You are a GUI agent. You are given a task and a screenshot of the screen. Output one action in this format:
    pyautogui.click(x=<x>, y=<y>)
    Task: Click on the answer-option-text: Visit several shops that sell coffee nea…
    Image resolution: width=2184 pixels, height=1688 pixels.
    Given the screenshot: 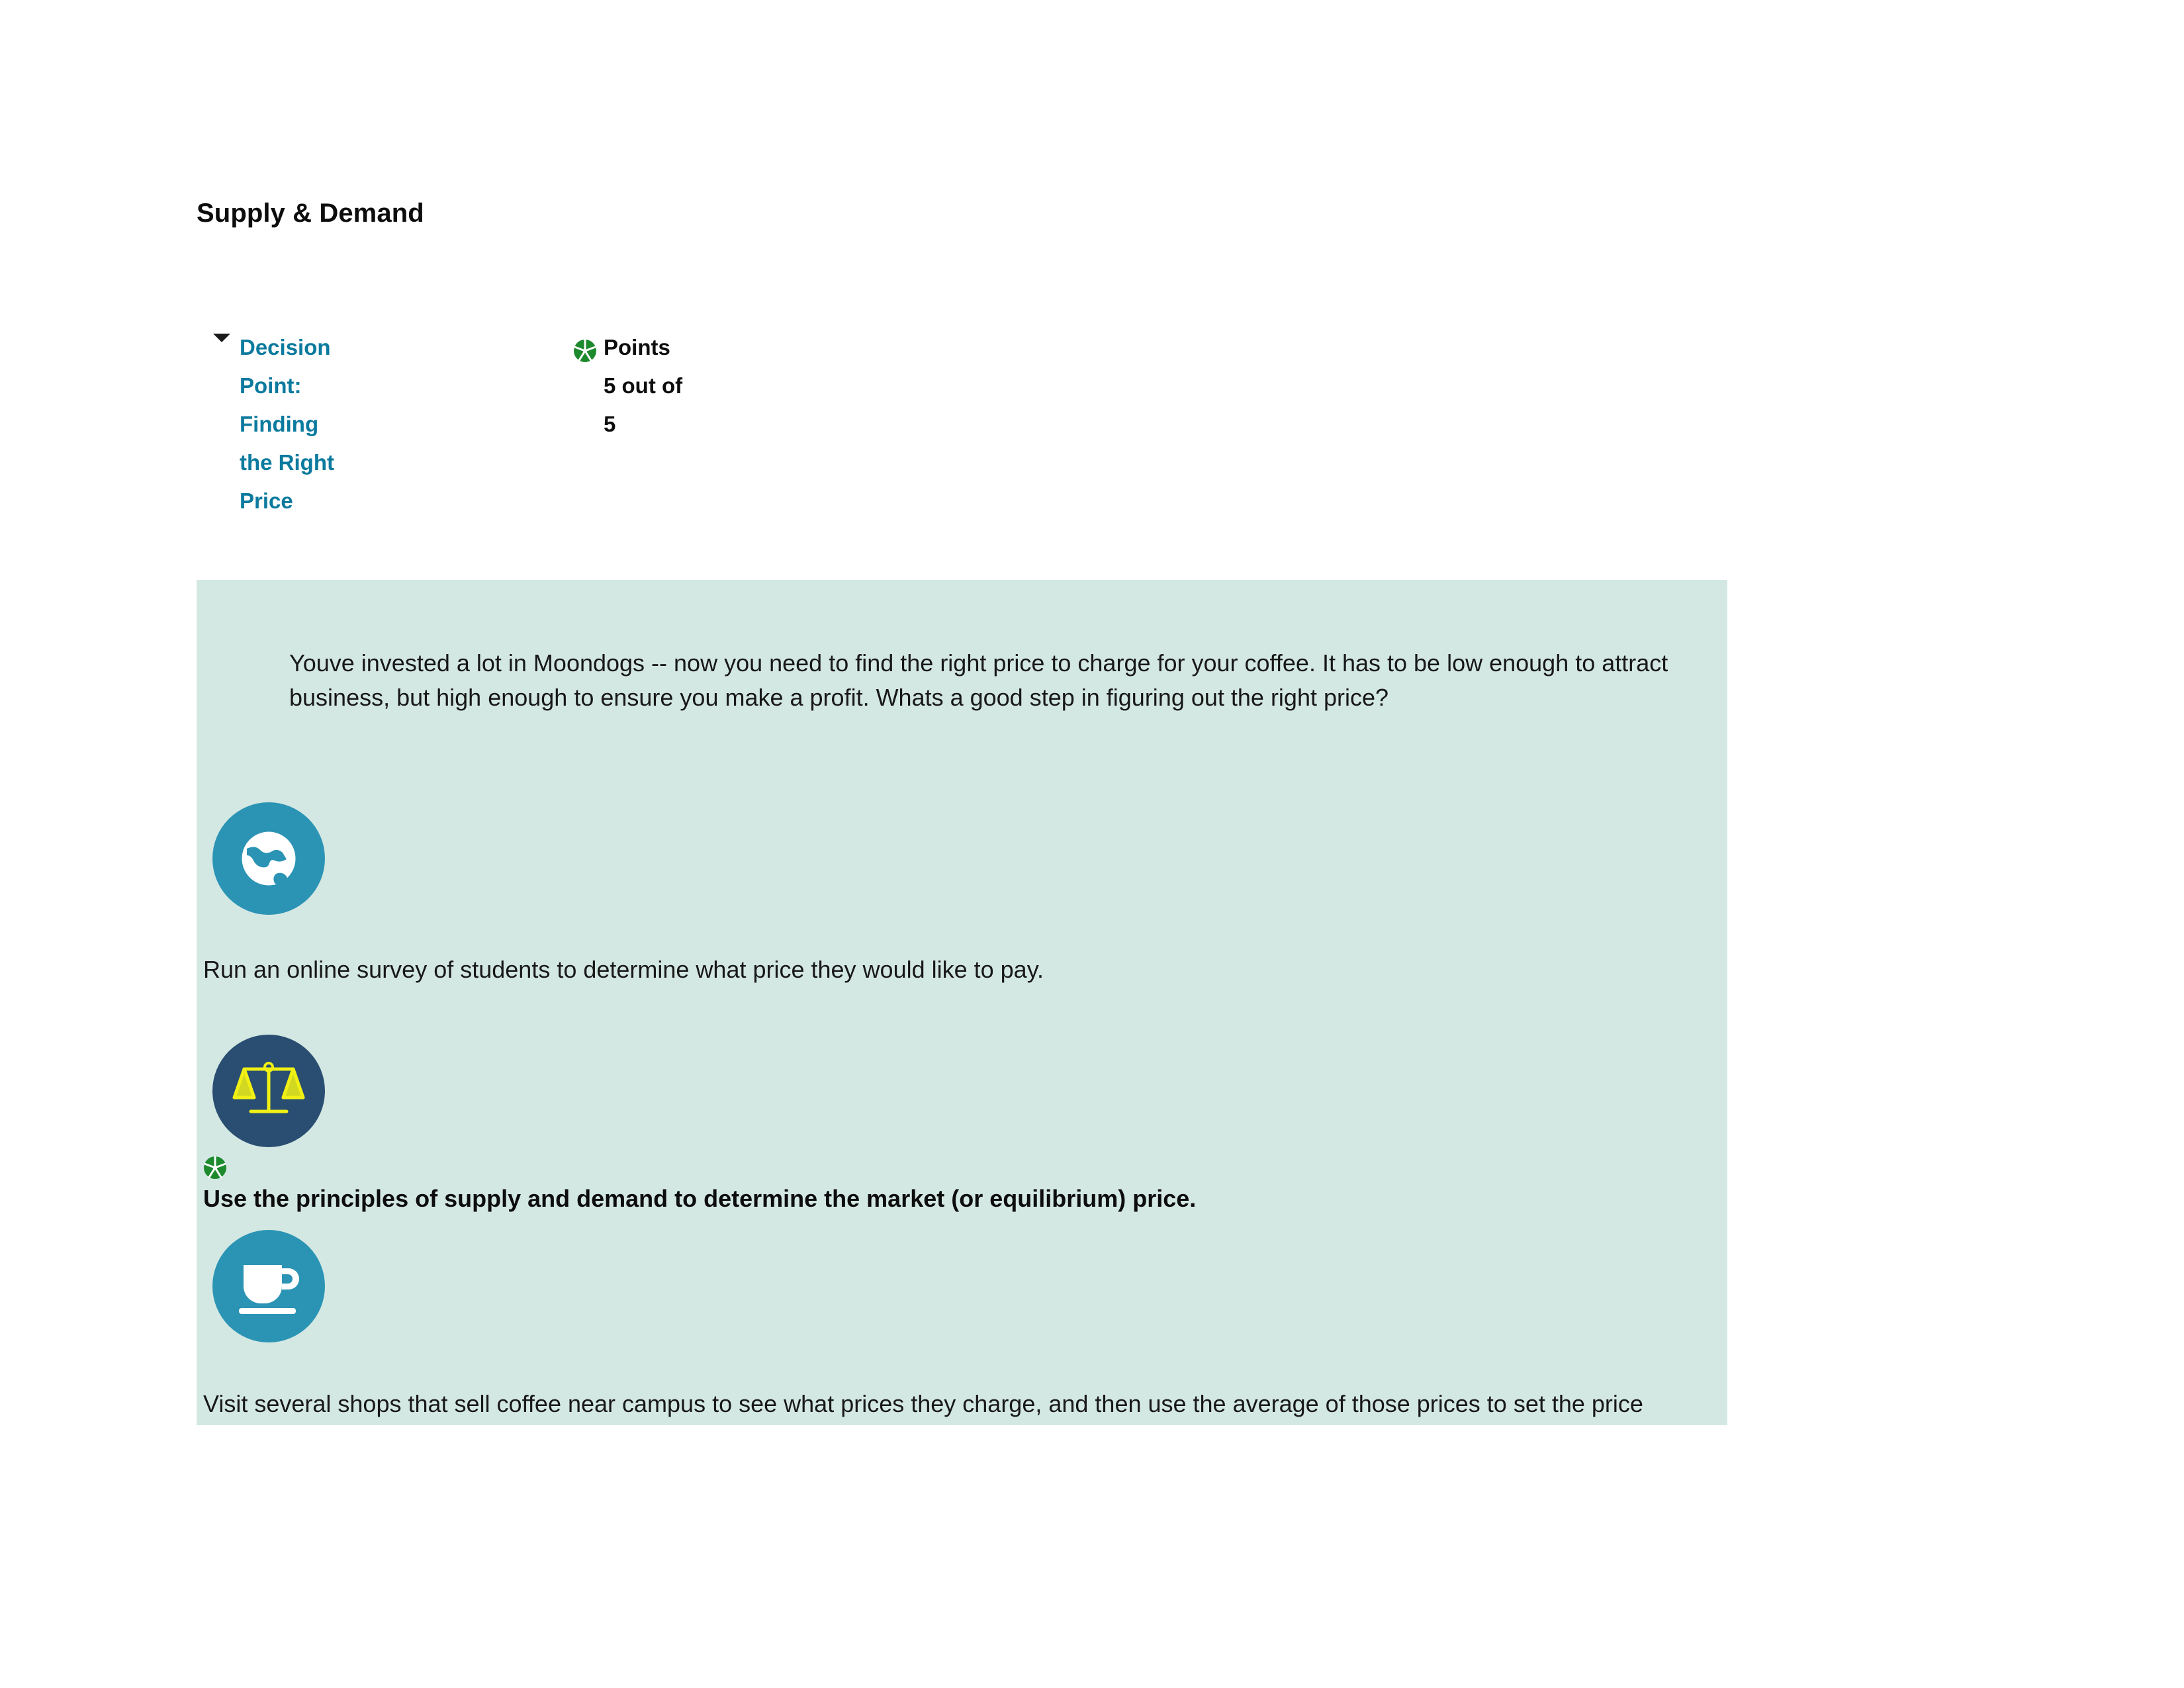 What is the action you would take?
    pyautogui.click(x=923, y=1404)
    